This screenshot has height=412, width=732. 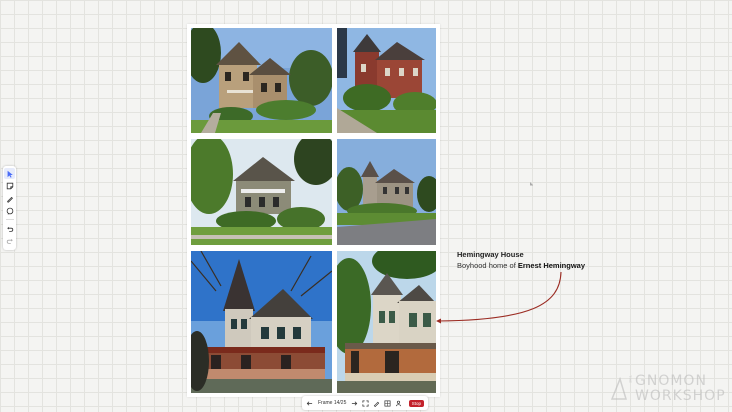 I want to click on gnomon-workshop-watermark: THE GNOMON WORKSHOP, so click(x=669, y=389).